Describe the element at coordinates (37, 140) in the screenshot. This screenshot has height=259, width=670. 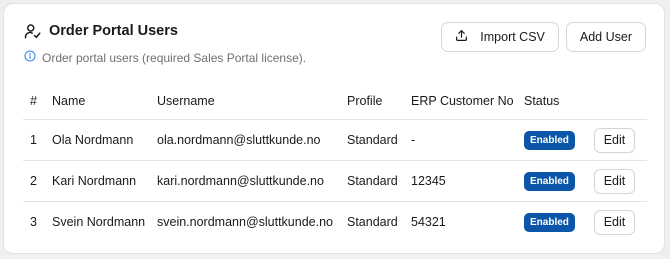
I see `row-number: 1` at that location.